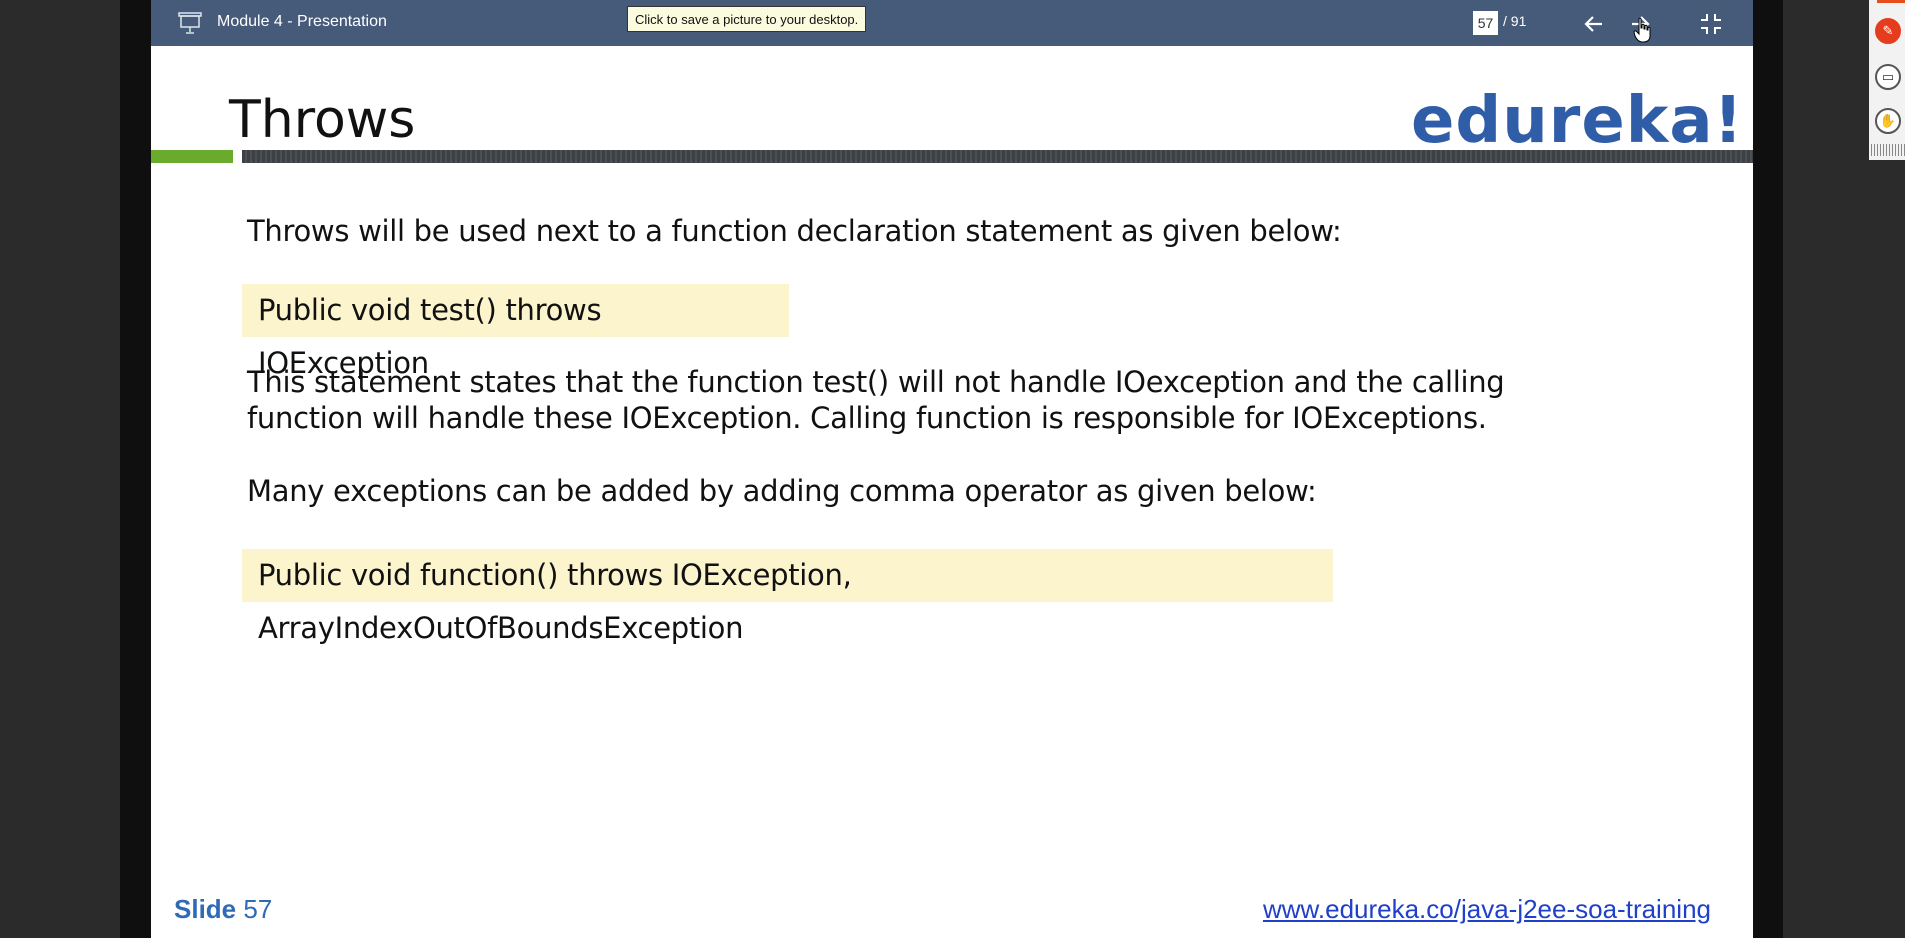  Describe the element at coordinates (1577, 121) in the screenshot. I see `edureka-logo: edureka!` at that location.